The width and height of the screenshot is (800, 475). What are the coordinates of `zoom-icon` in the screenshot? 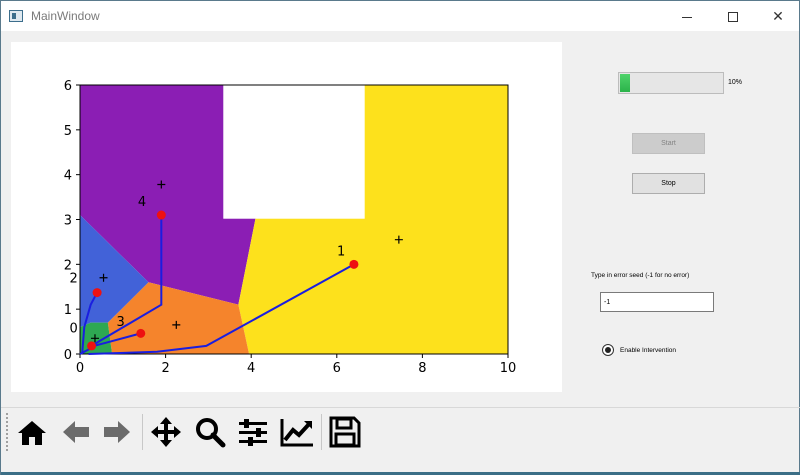 It's located at (211, 433).